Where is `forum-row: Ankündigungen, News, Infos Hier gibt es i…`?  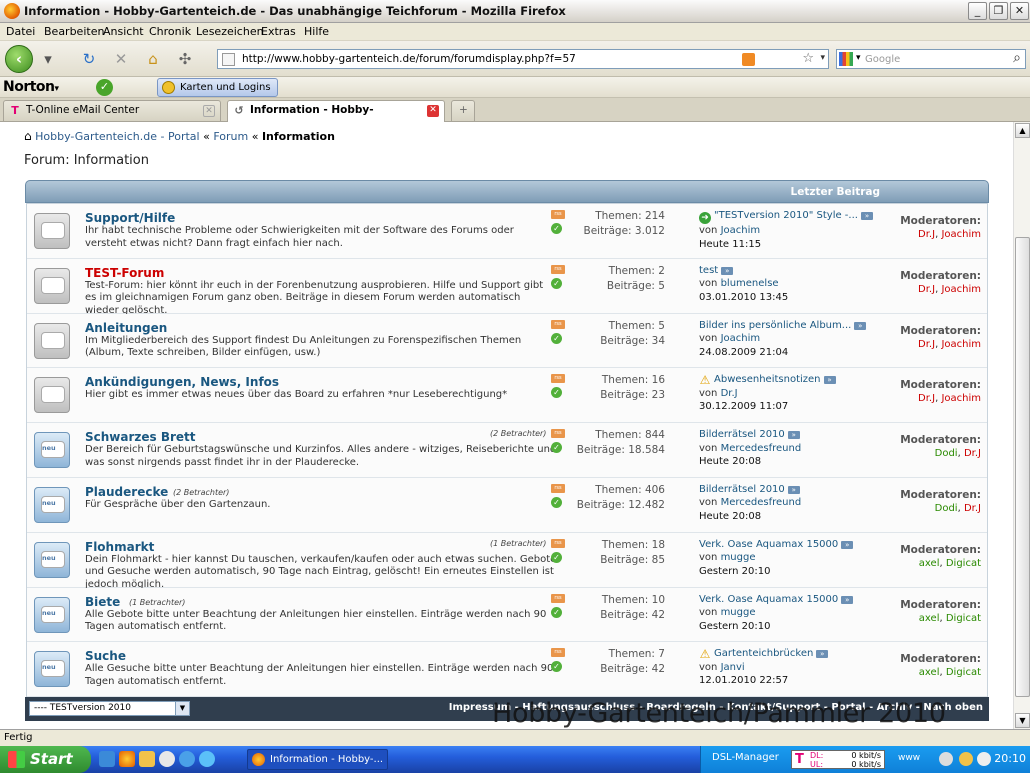 forum-row: Ankündigungen, News, Infos Hier gibt es i… is located at coordinates (507, 396).